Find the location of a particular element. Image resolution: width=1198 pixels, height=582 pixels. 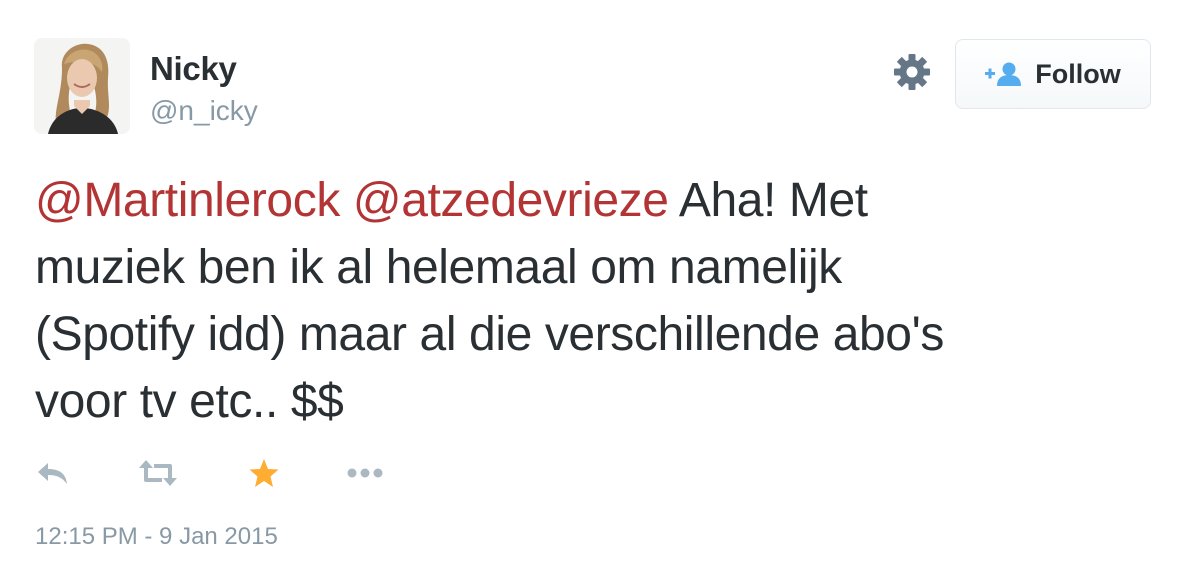

reply-icon is located at coordinates (53, 473).